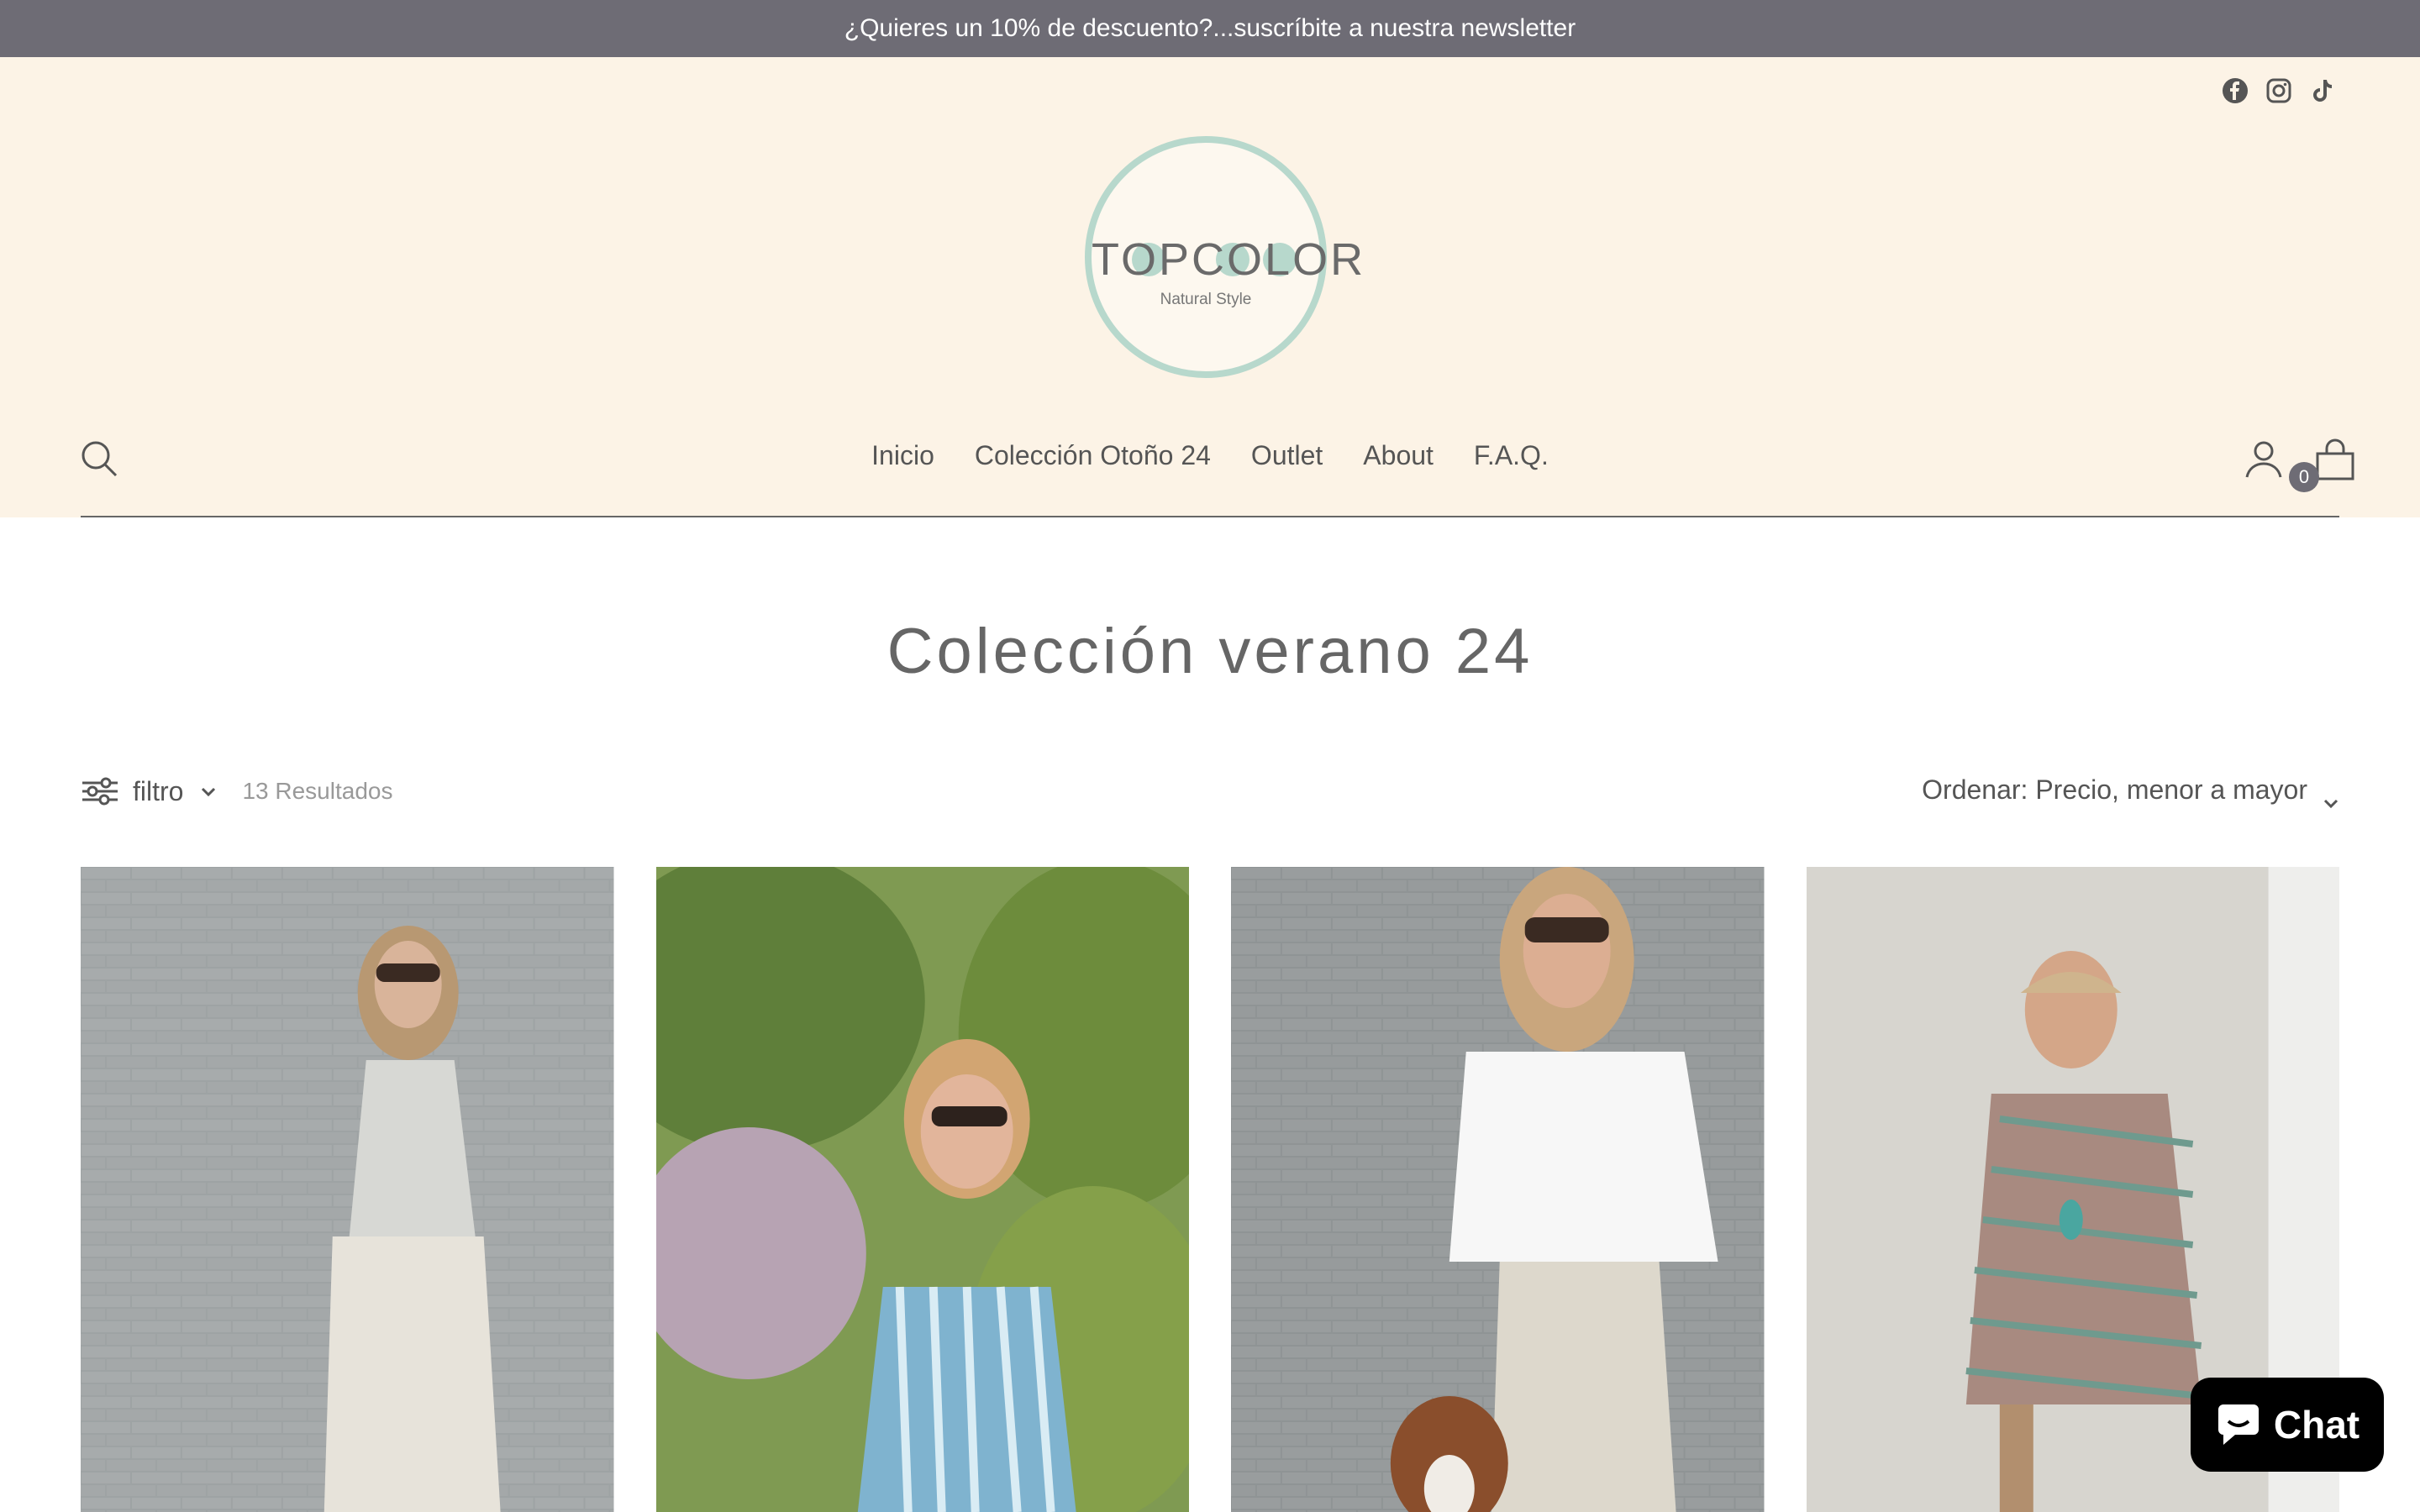  I want to click on tiktok-icon, so click(2323, 90).